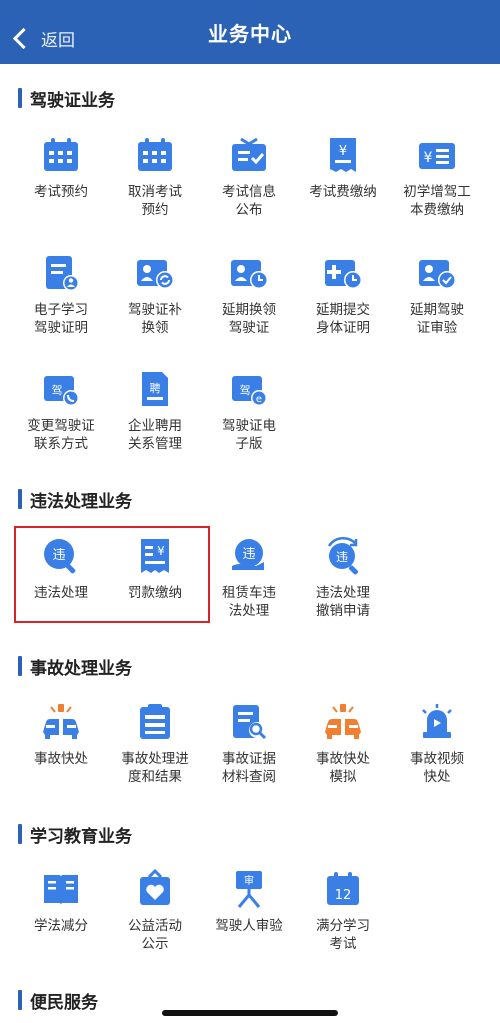 Image resolution: width=500 pixels, height=1023 pixels. What do you see at coordinates (66, 98) in the screenshot?
I see `section-title-license: 驾驶证业务` at bounding box center [66, 98].